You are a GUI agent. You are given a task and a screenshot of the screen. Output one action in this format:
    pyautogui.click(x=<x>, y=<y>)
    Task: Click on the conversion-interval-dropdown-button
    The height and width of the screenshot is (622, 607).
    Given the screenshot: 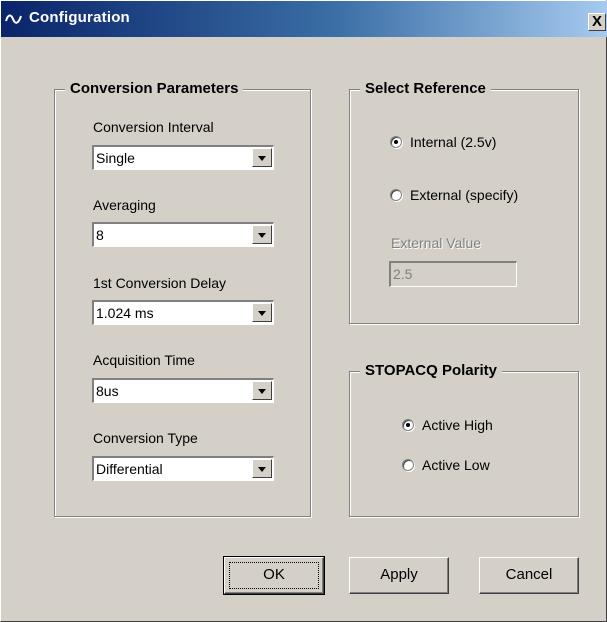 What is the action you would take?
    pyautogui.click(x=262, y=157)
    